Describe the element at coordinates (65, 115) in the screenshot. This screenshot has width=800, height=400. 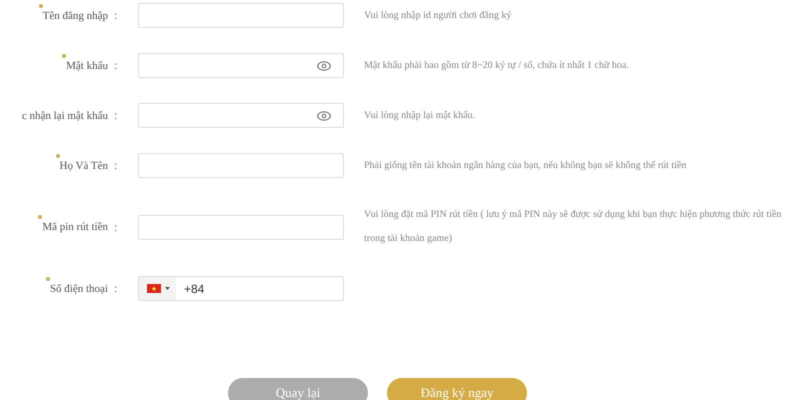
I see `field-label: c nhận lại mật khẩu` at that location.